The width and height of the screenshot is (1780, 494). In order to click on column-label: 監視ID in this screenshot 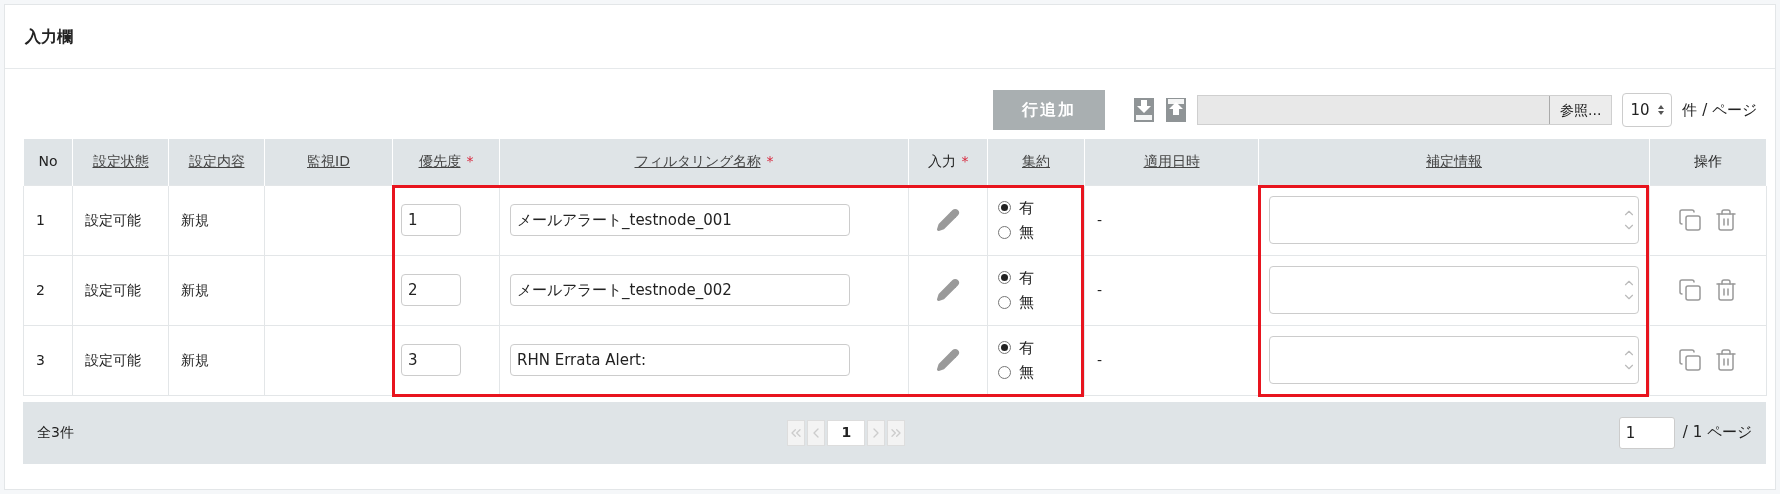, I will do `click(328, 161)`.